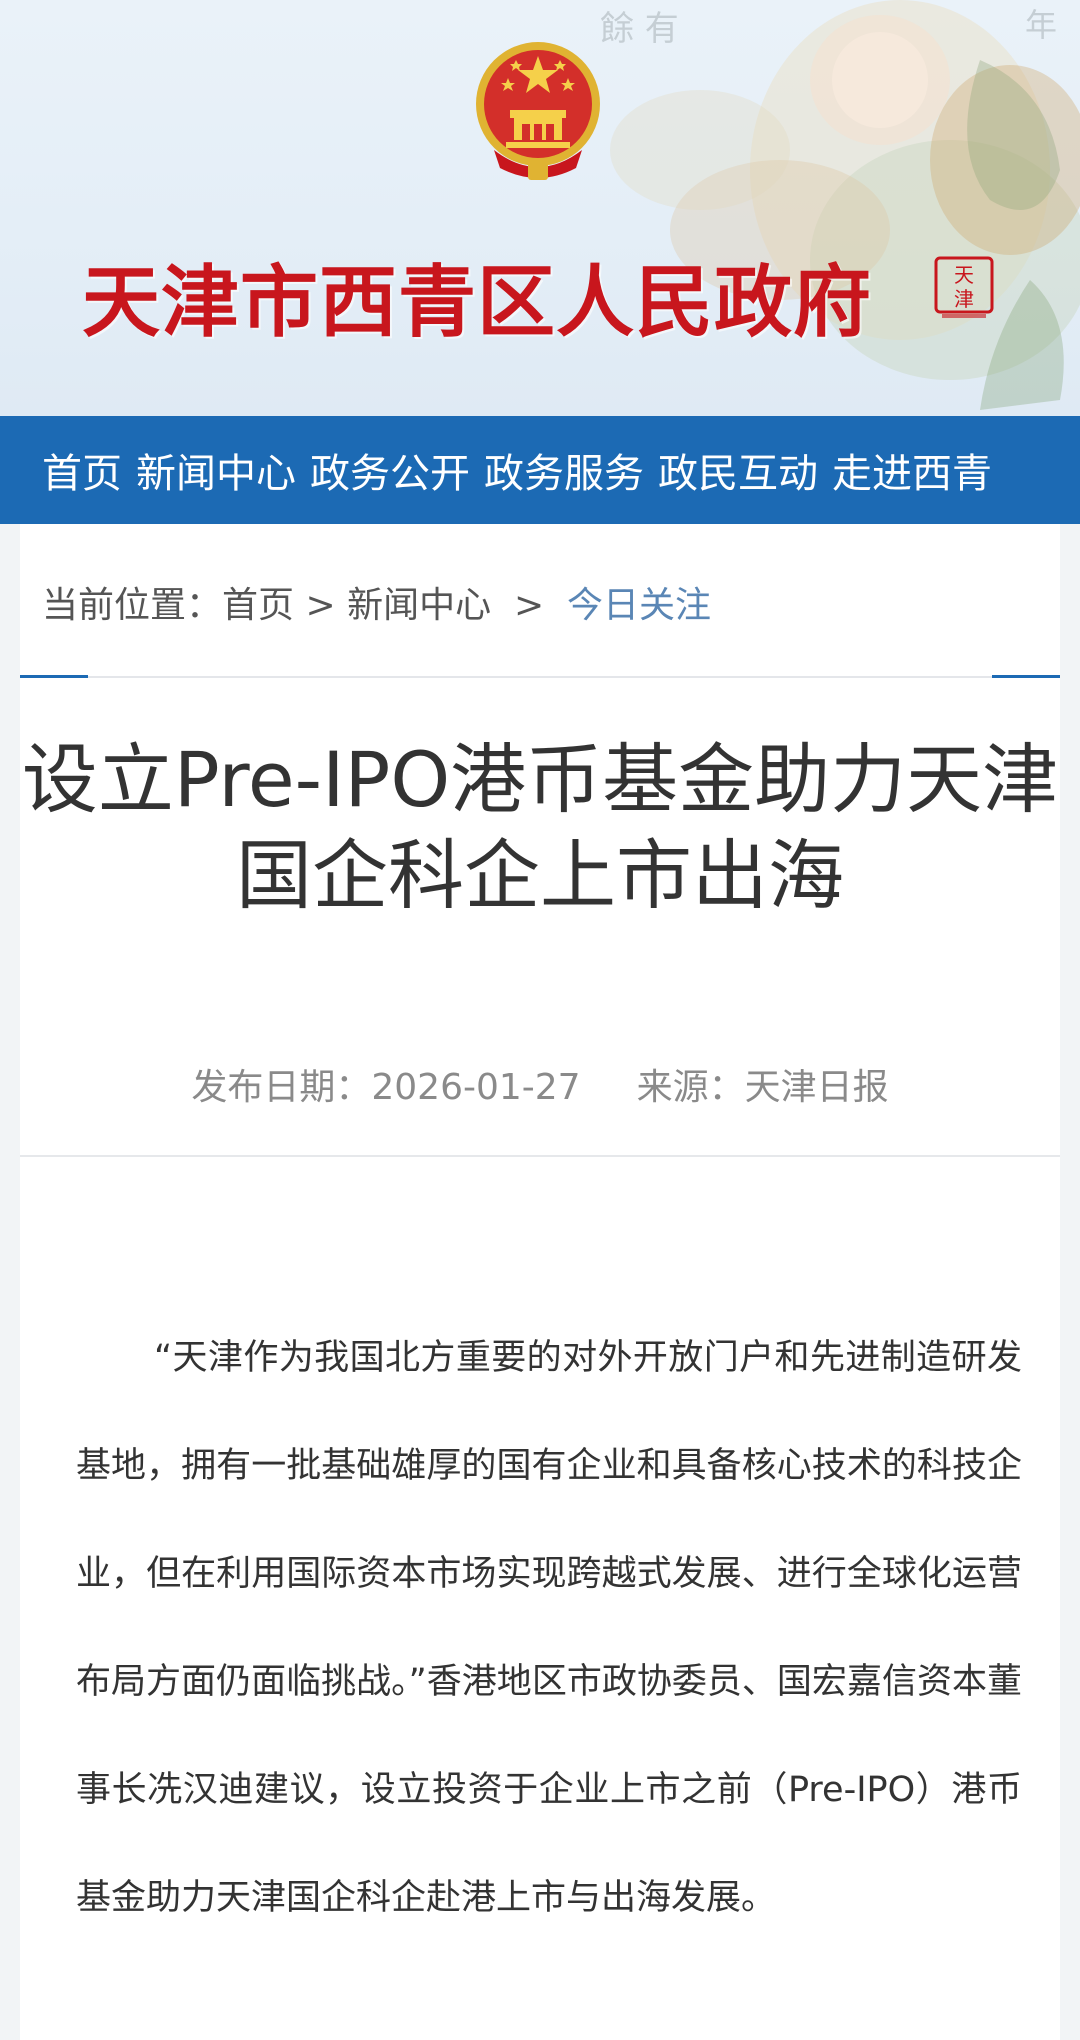 The width and height of the screenshot is (1080, 2040). I want to click on main-nav: 首页 新闻中心 政务公开 政务服务 政民互动 走进西青, so click(540, 470).